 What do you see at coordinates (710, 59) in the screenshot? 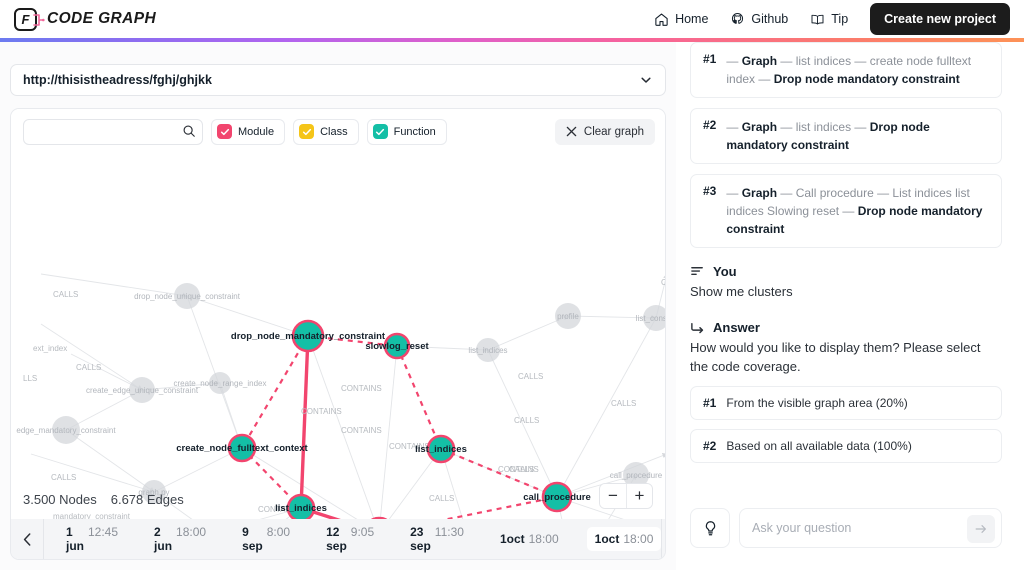
I see `result-index: #1` at bounding box center [710, 59].